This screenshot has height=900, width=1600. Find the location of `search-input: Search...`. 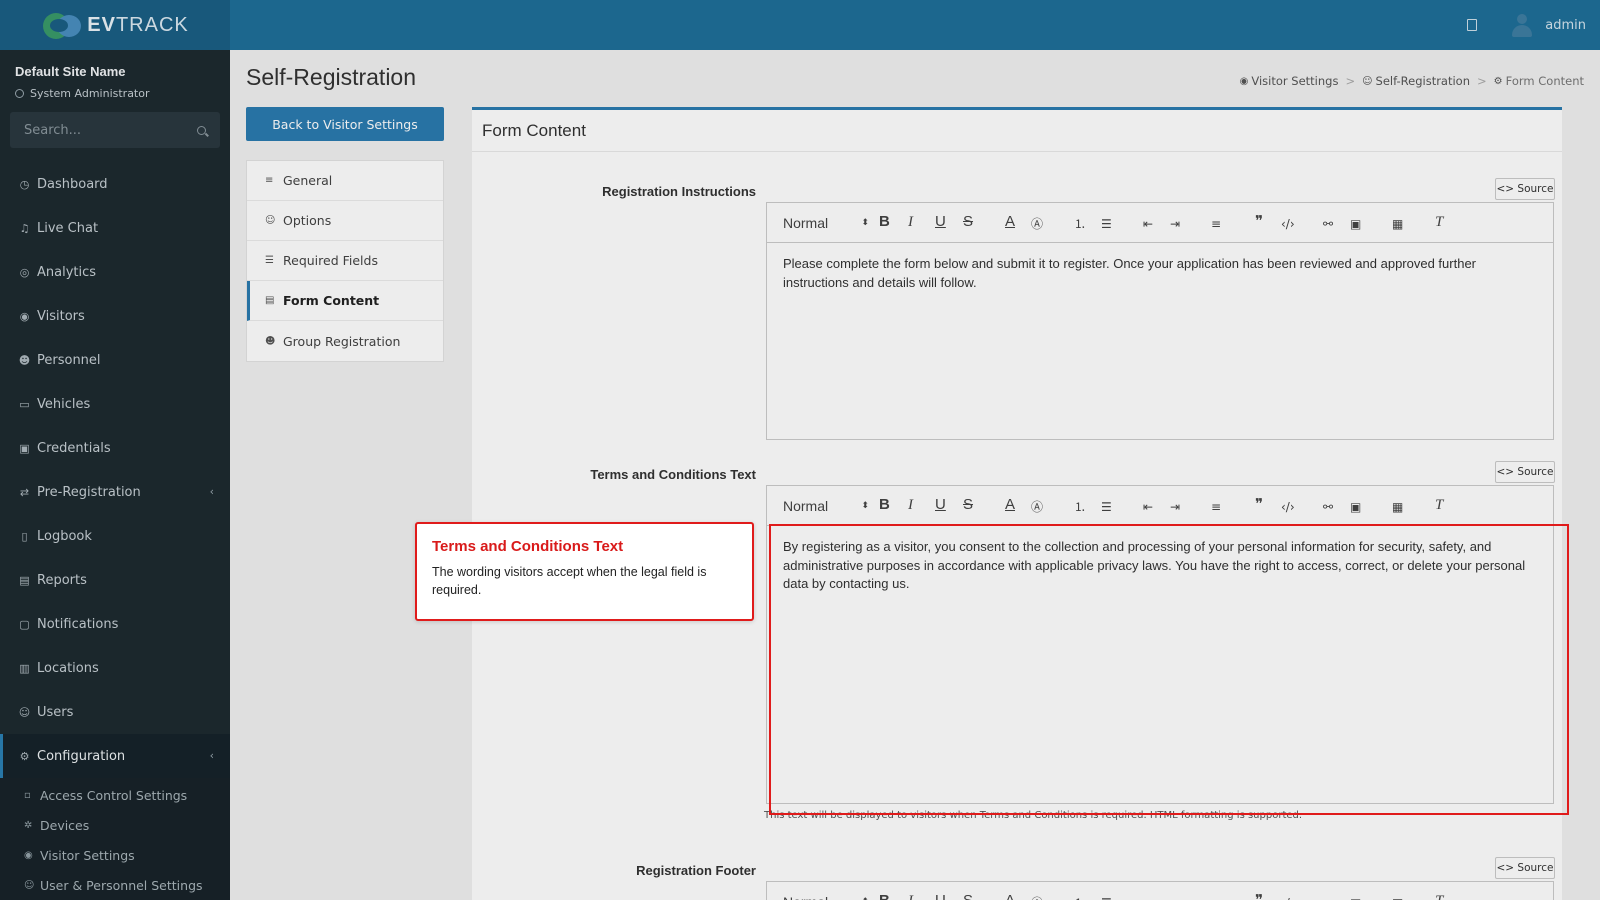

search-input: Search... is located at coordinates (52, 130).